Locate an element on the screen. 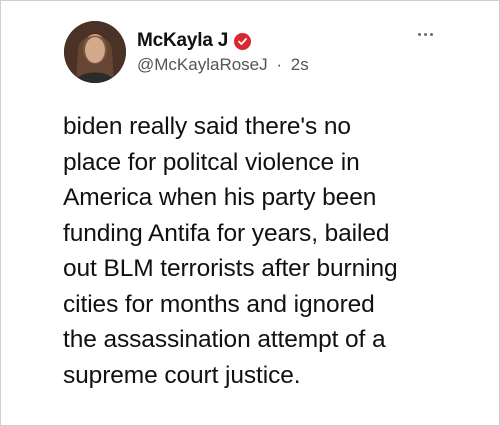  more-options-icon is located at coordinates (425, 34).